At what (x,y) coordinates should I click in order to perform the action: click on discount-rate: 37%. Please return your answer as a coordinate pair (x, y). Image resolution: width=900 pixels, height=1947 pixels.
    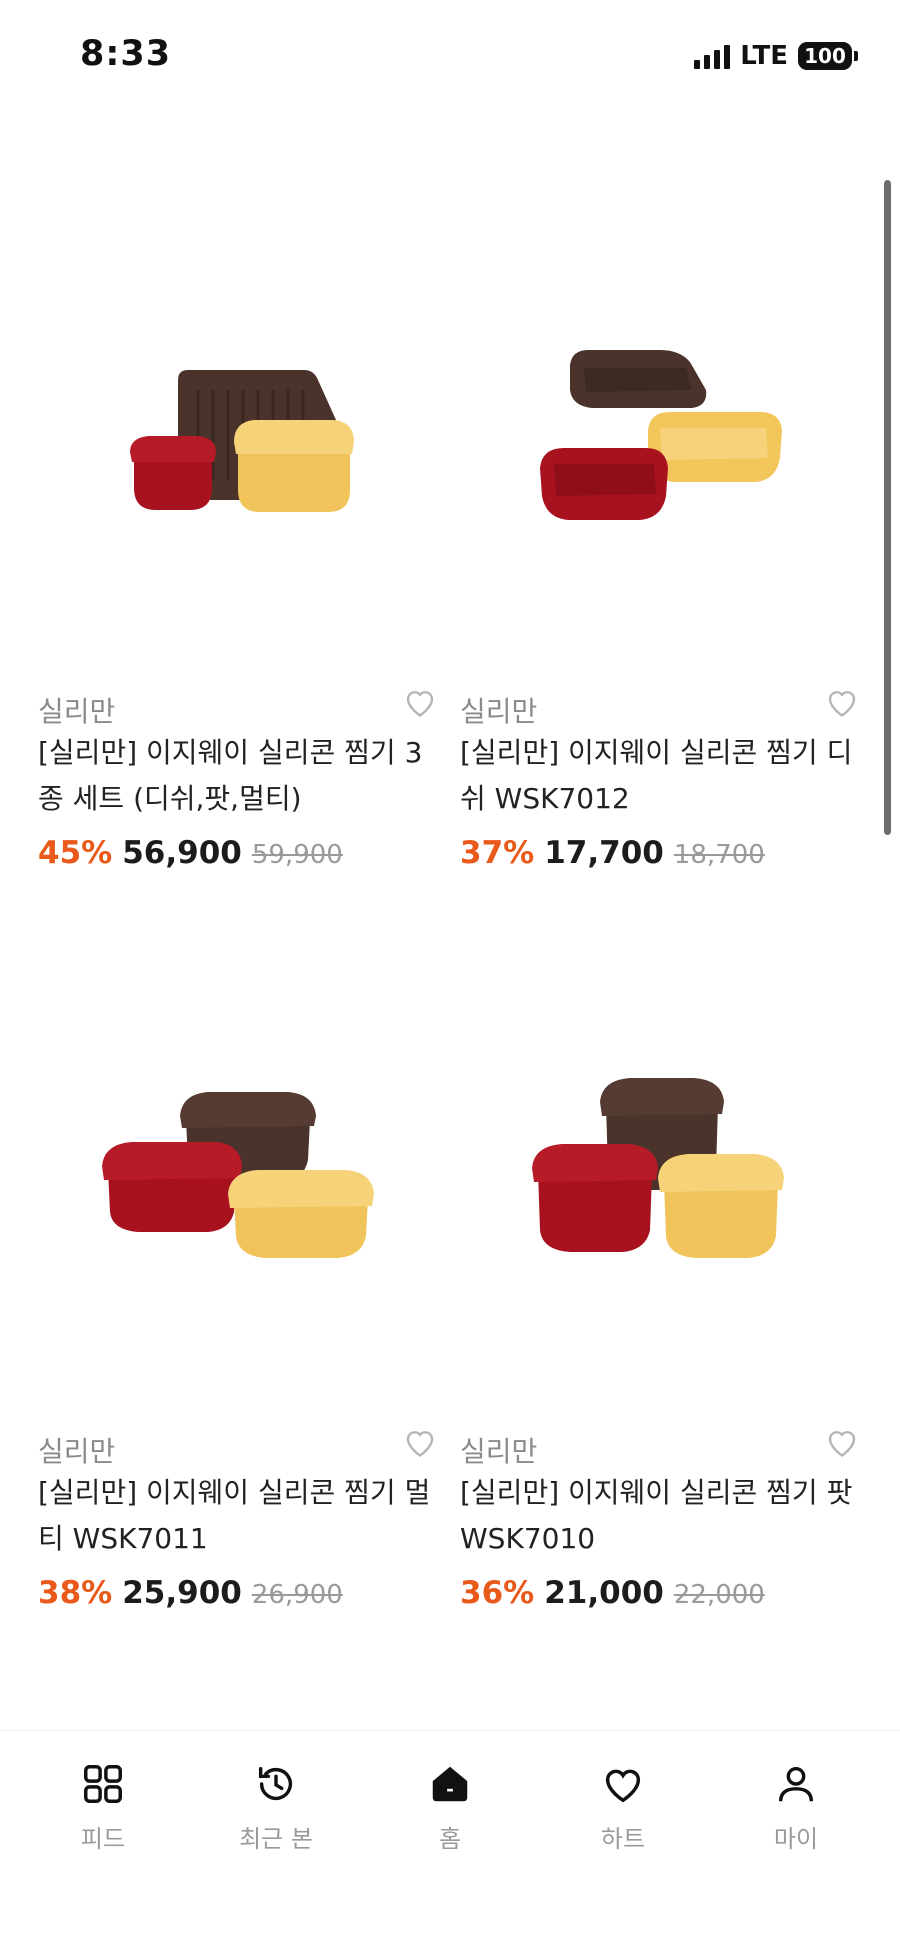
    Looking at the image, I should click on (497, 853).